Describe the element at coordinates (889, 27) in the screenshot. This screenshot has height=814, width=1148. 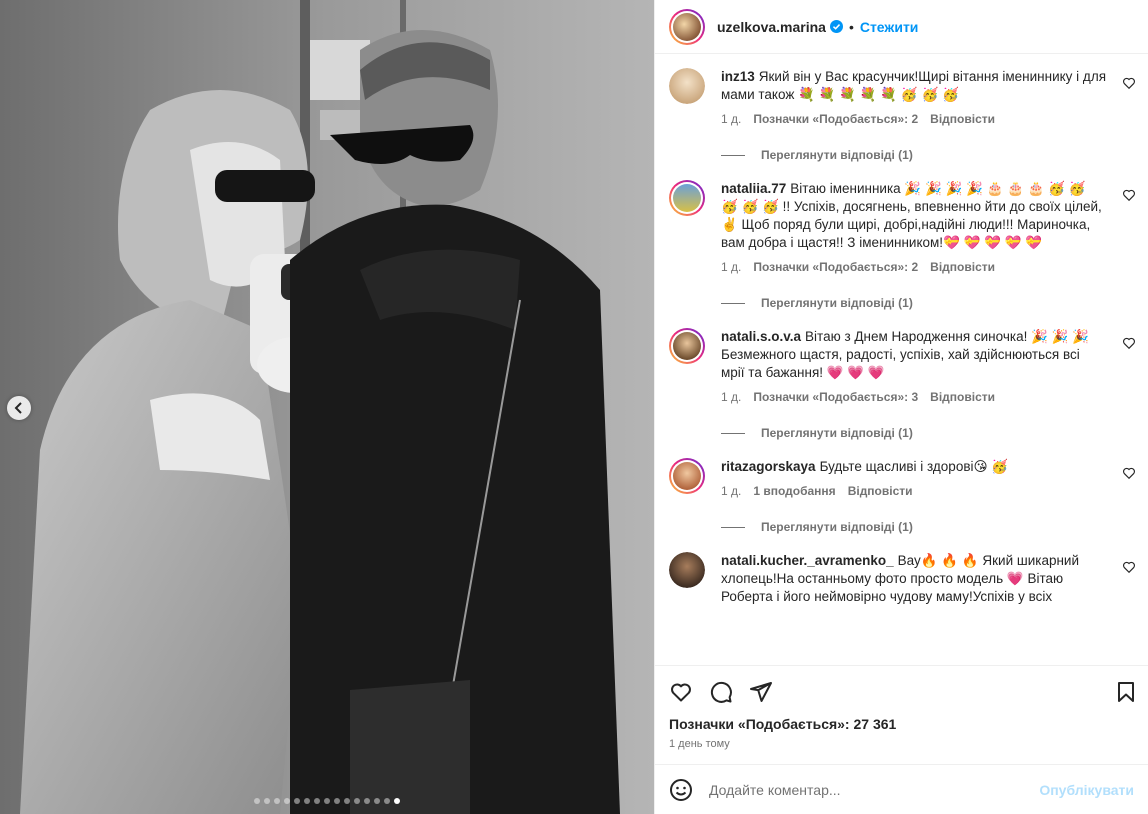
I see `follow-button: Стежити` at that location.